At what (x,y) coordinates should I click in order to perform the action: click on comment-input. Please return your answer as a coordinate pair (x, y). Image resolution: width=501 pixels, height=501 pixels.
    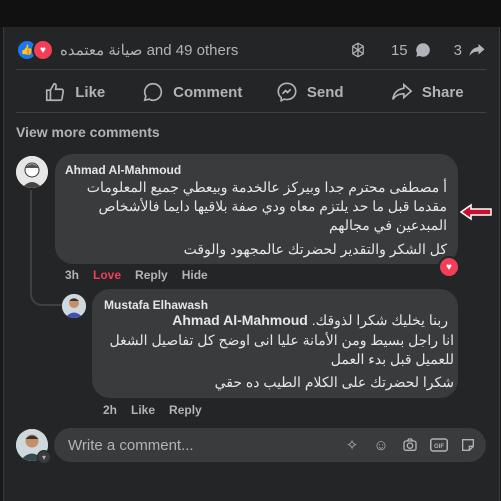
    Looking at the image, I should click on (183, 445).